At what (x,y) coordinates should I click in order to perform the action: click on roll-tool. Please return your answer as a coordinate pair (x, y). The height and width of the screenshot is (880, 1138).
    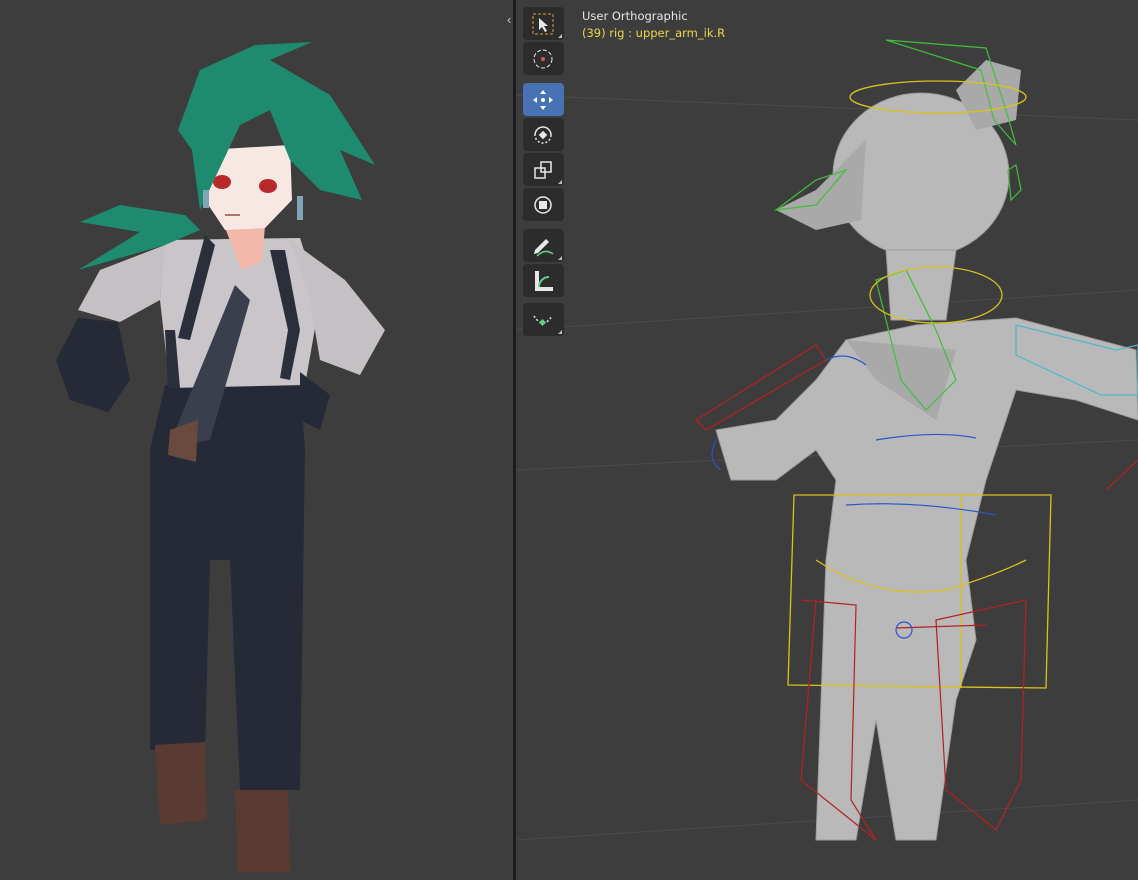
    Looking at the image, I should click on (543, 319).